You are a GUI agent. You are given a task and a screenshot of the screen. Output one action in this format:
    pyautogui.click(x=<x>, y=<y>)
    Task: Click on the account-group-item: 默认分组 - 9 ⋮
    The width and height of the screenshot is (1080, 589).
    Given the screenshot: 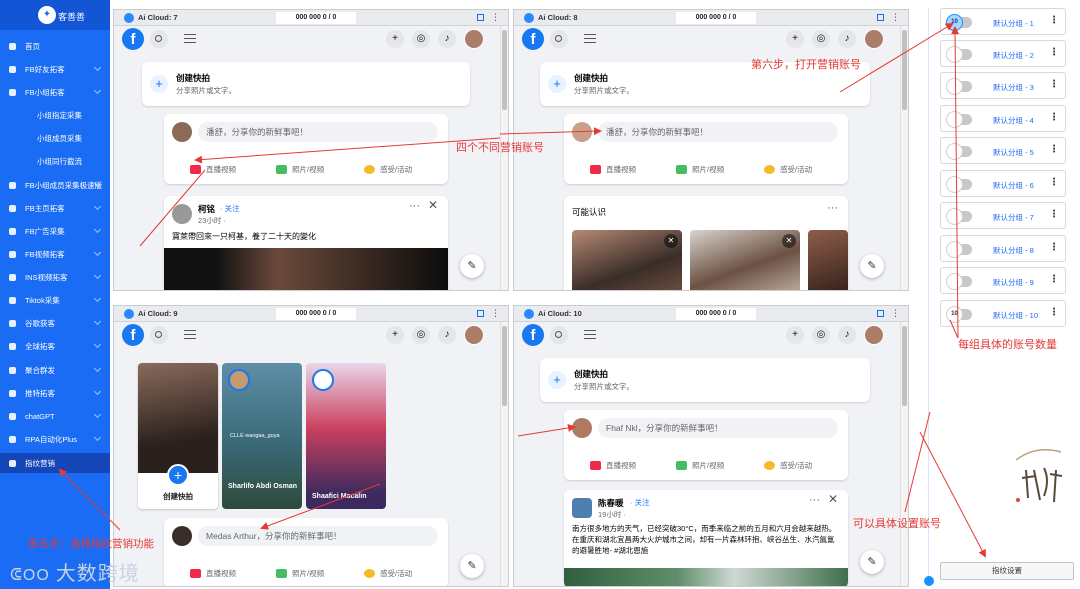 What is the action you would take?
    pyautogui.click(x=1003, y=280)
    